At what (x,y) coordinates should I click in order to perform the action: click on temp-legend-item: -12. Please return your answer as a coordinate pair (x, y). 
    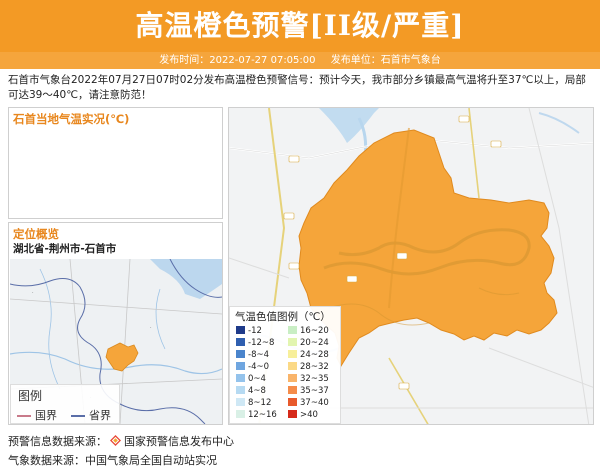
    Looking at the image, I should click on (249, 331).